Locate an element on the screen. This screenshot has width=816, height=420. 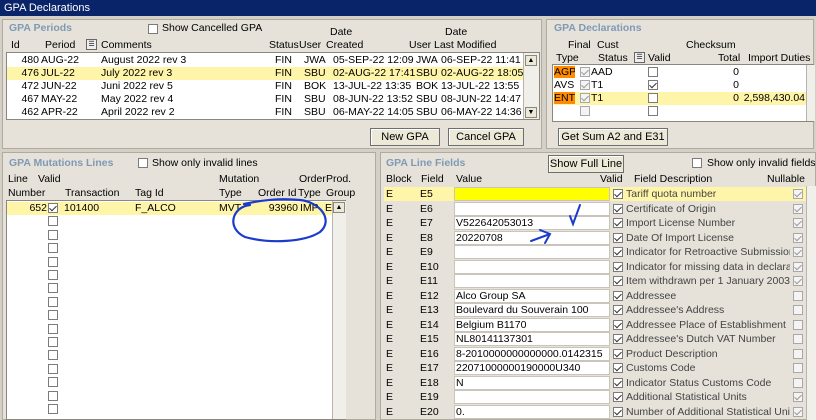
ink-check-mark is located at coordinates (575, 215).